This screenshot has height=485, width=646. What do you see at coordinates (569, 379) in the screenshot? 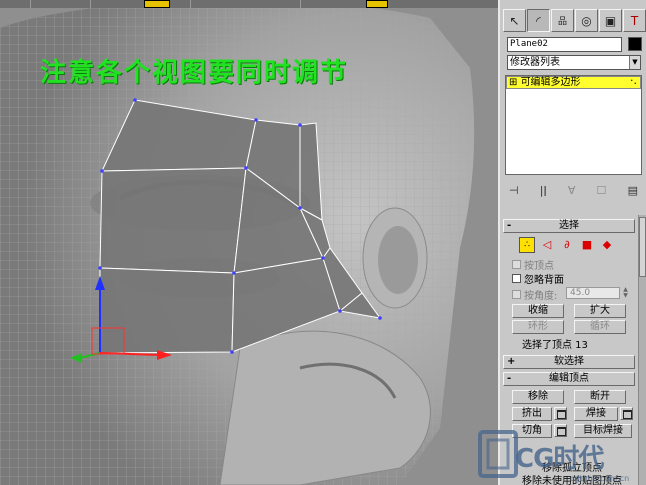
I see `edit-vertices-rollout-header: - 编辑顶点` at bounding box center [569, 379].